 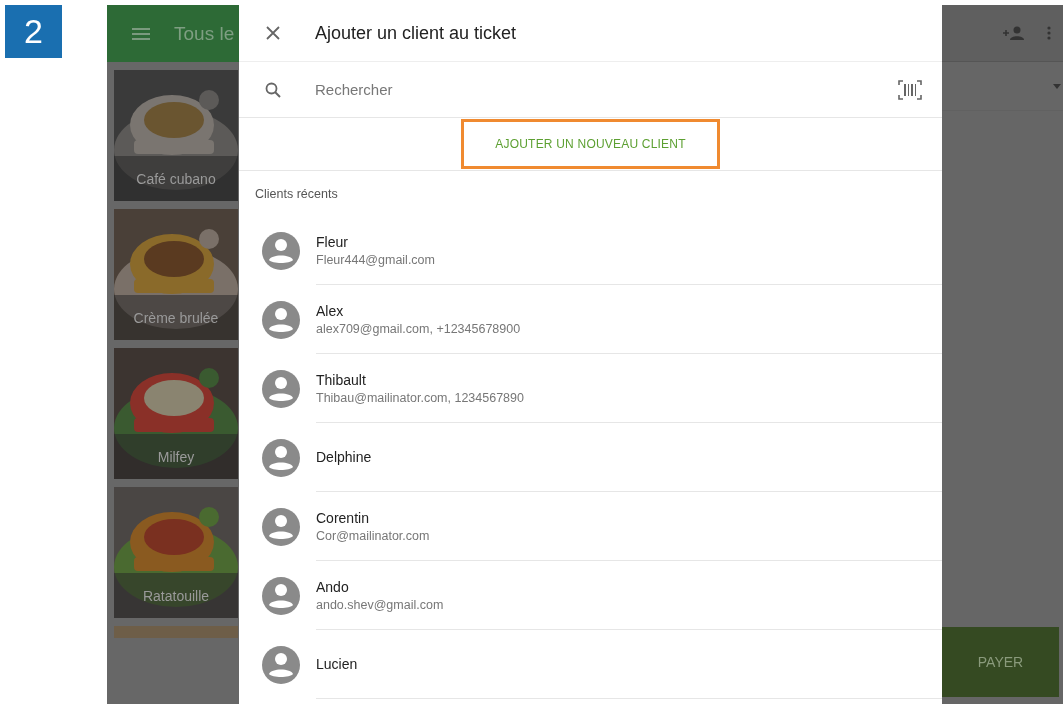 I want to click on section-label: Clients récents, so click(x=296, y=194).